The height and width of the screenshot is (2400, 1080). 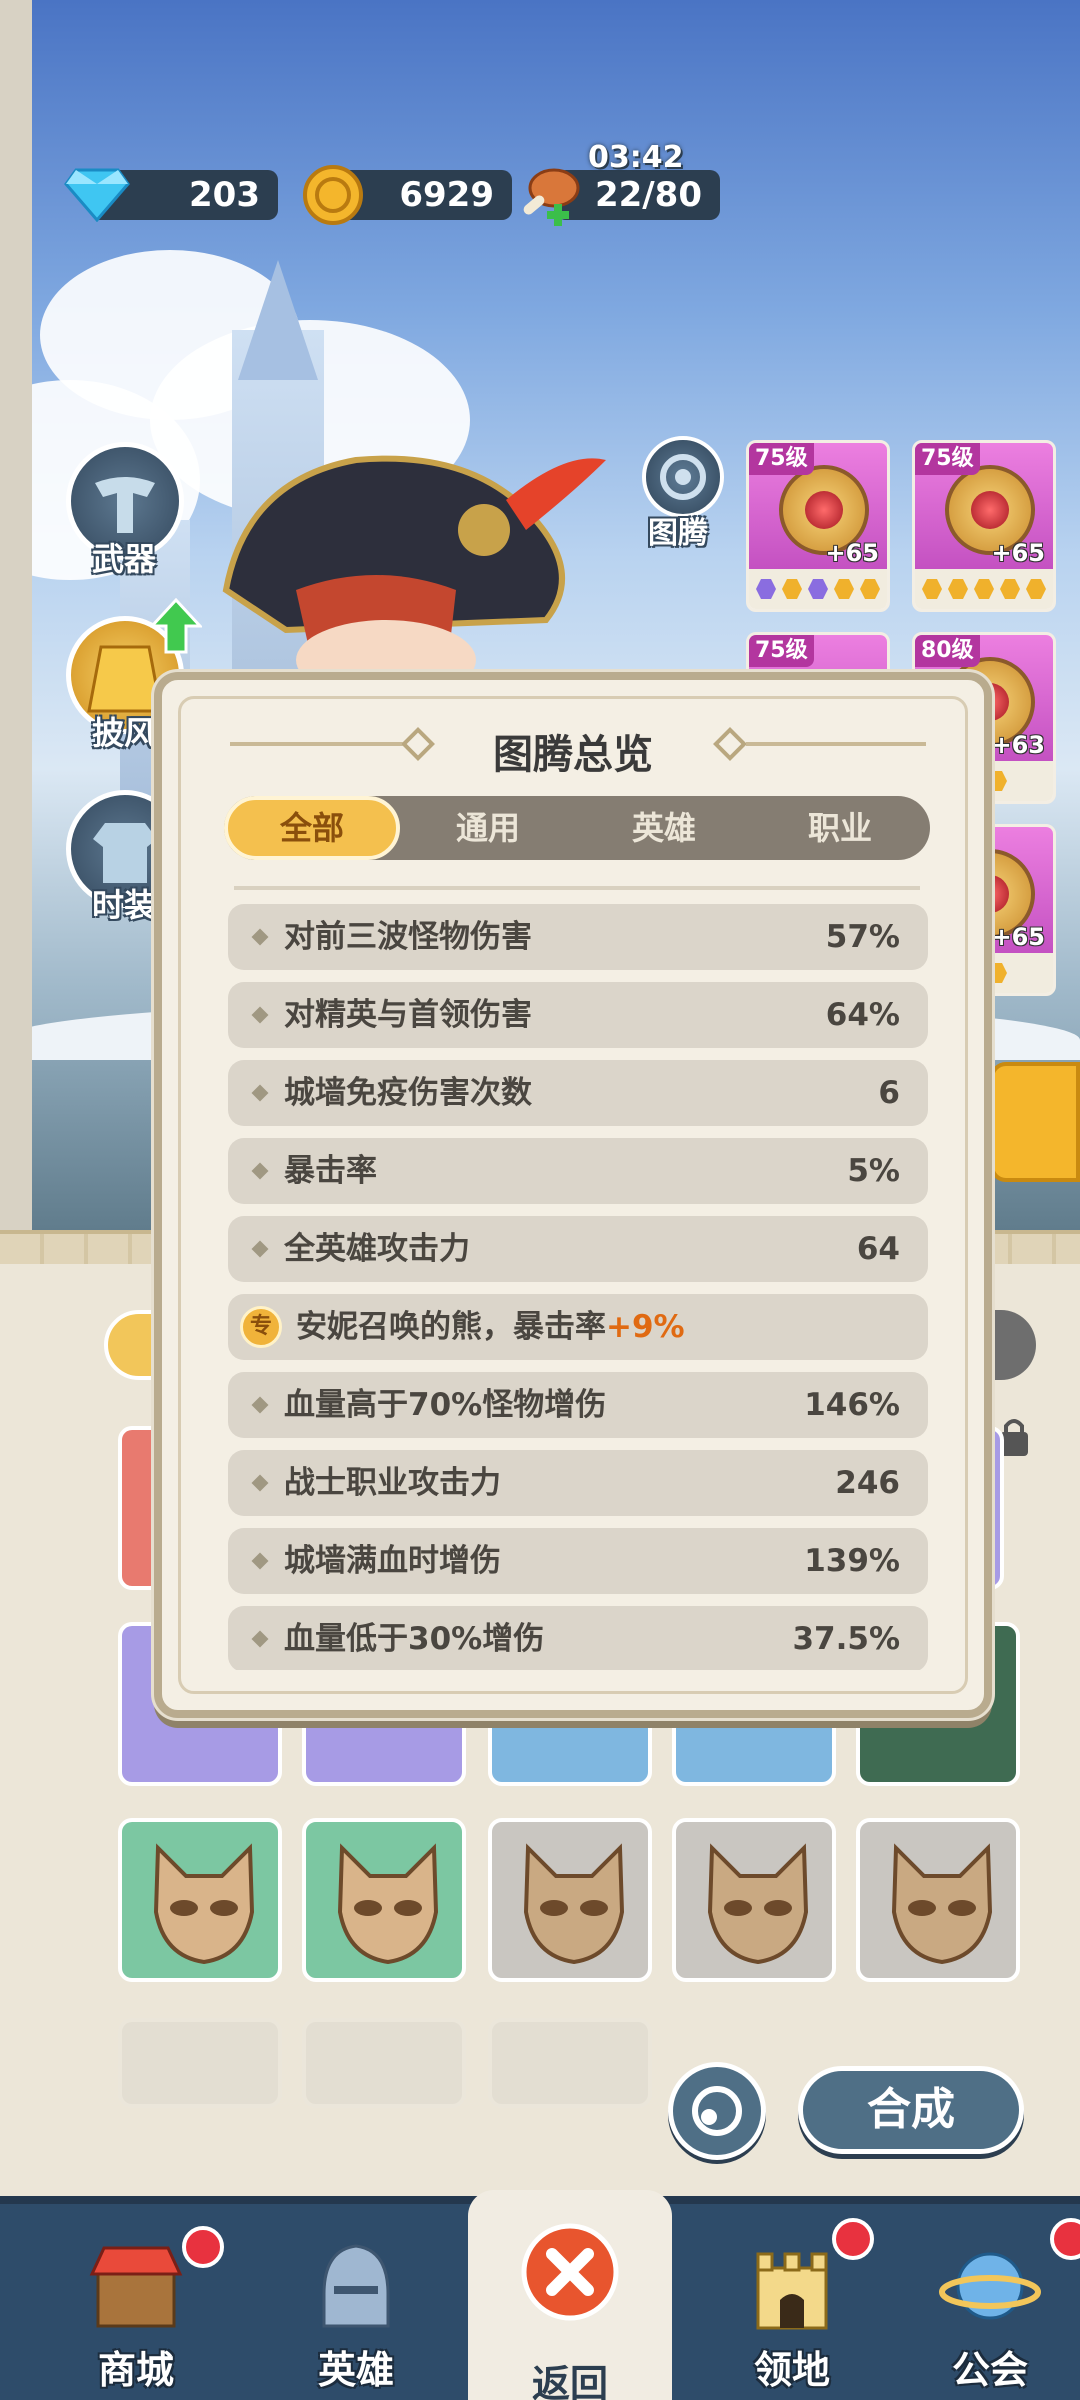 I want to click on stat-value: 64%, so click(x=862, y=1015).